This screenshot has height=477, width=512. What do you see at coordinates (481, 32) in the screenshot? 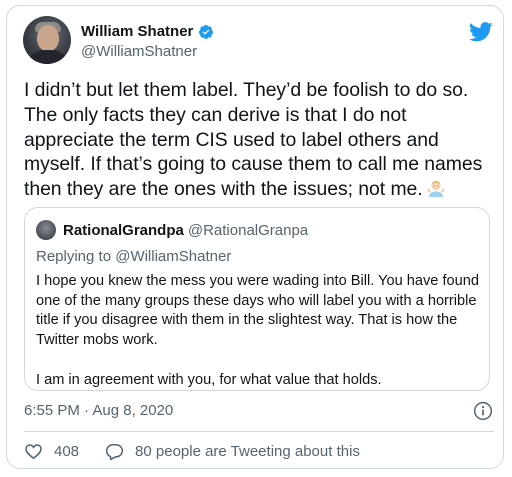
I see `twitter-bird-icon` at bounding box center [481, 32].